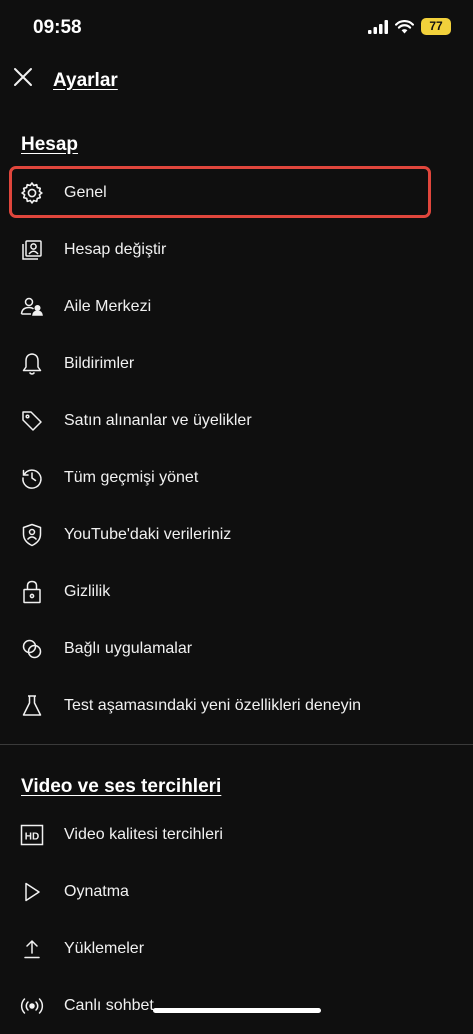 Image resolution: width=473 pixels, height=1034 pixels. Describe the element at coordinates (236, 834) in the screenshot. I see `settings-item-video-quality: HD Video kalitesi tercihleri` at that location.